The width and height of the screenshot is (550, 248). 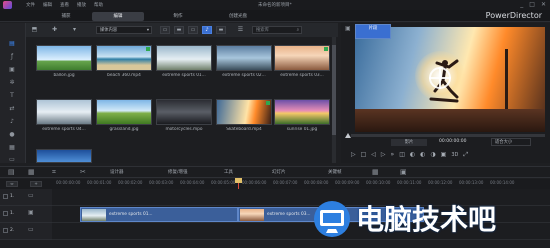 What do you see at coordinates (98, 5) in the screenshot?
I see `menu-help: 帮助` at bounding box center [98, 5].